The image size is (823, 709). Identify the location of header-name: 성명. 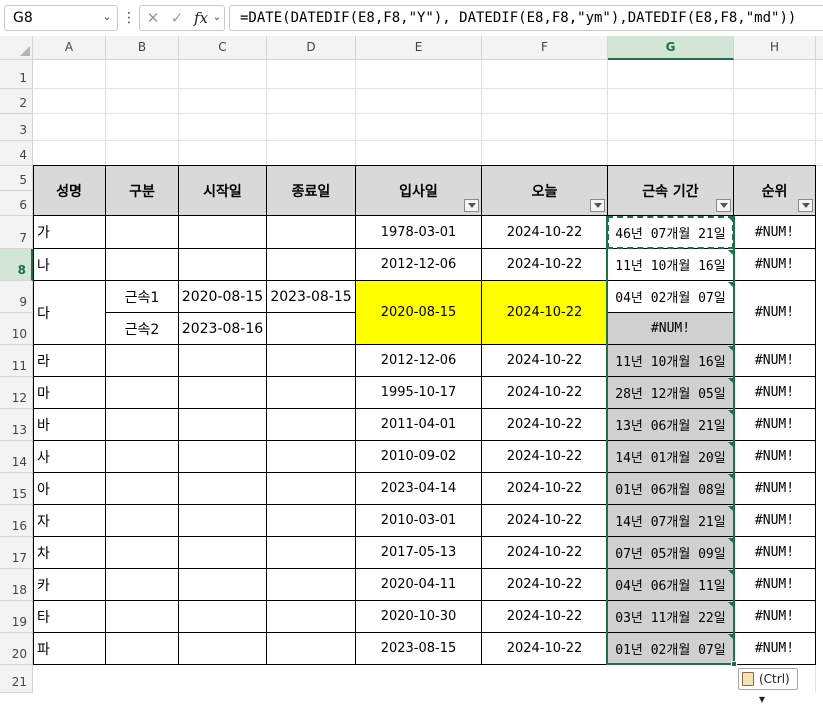
(69, 191).